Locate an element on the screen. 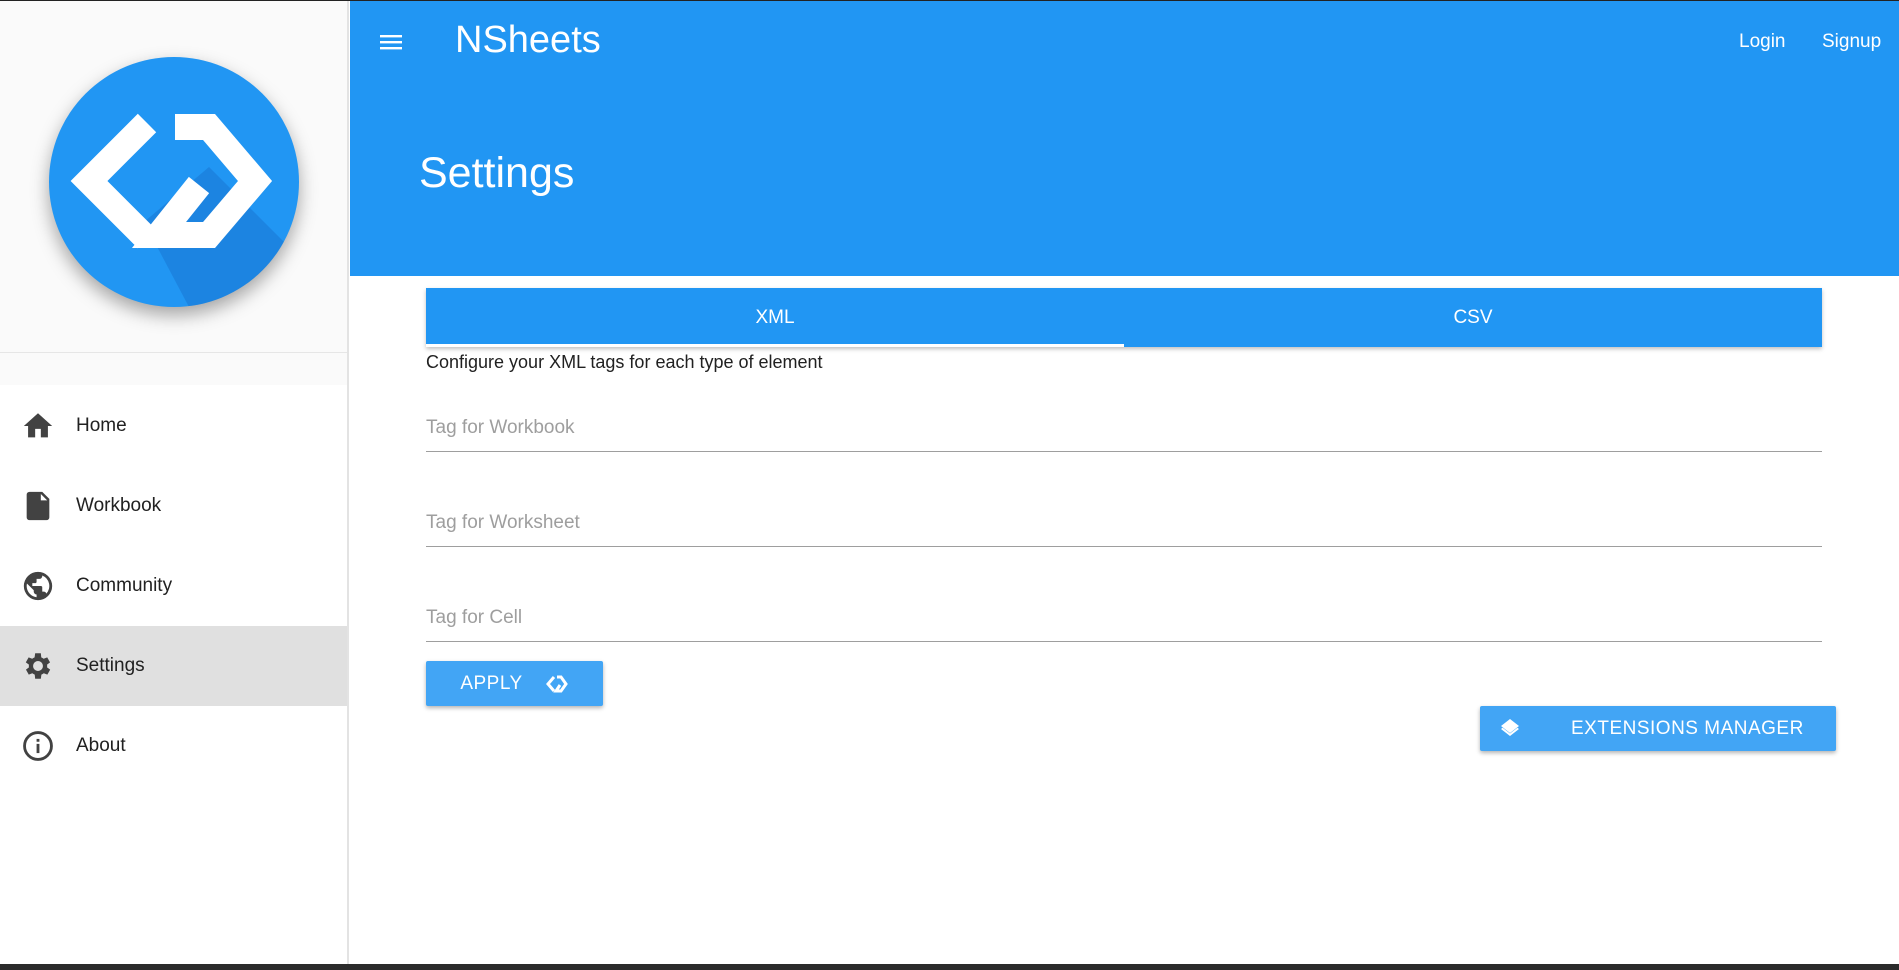 The height and width of the screenshot is (970, 1899). sidebar-item-label: Workbook is located at coordinates (119, 505).